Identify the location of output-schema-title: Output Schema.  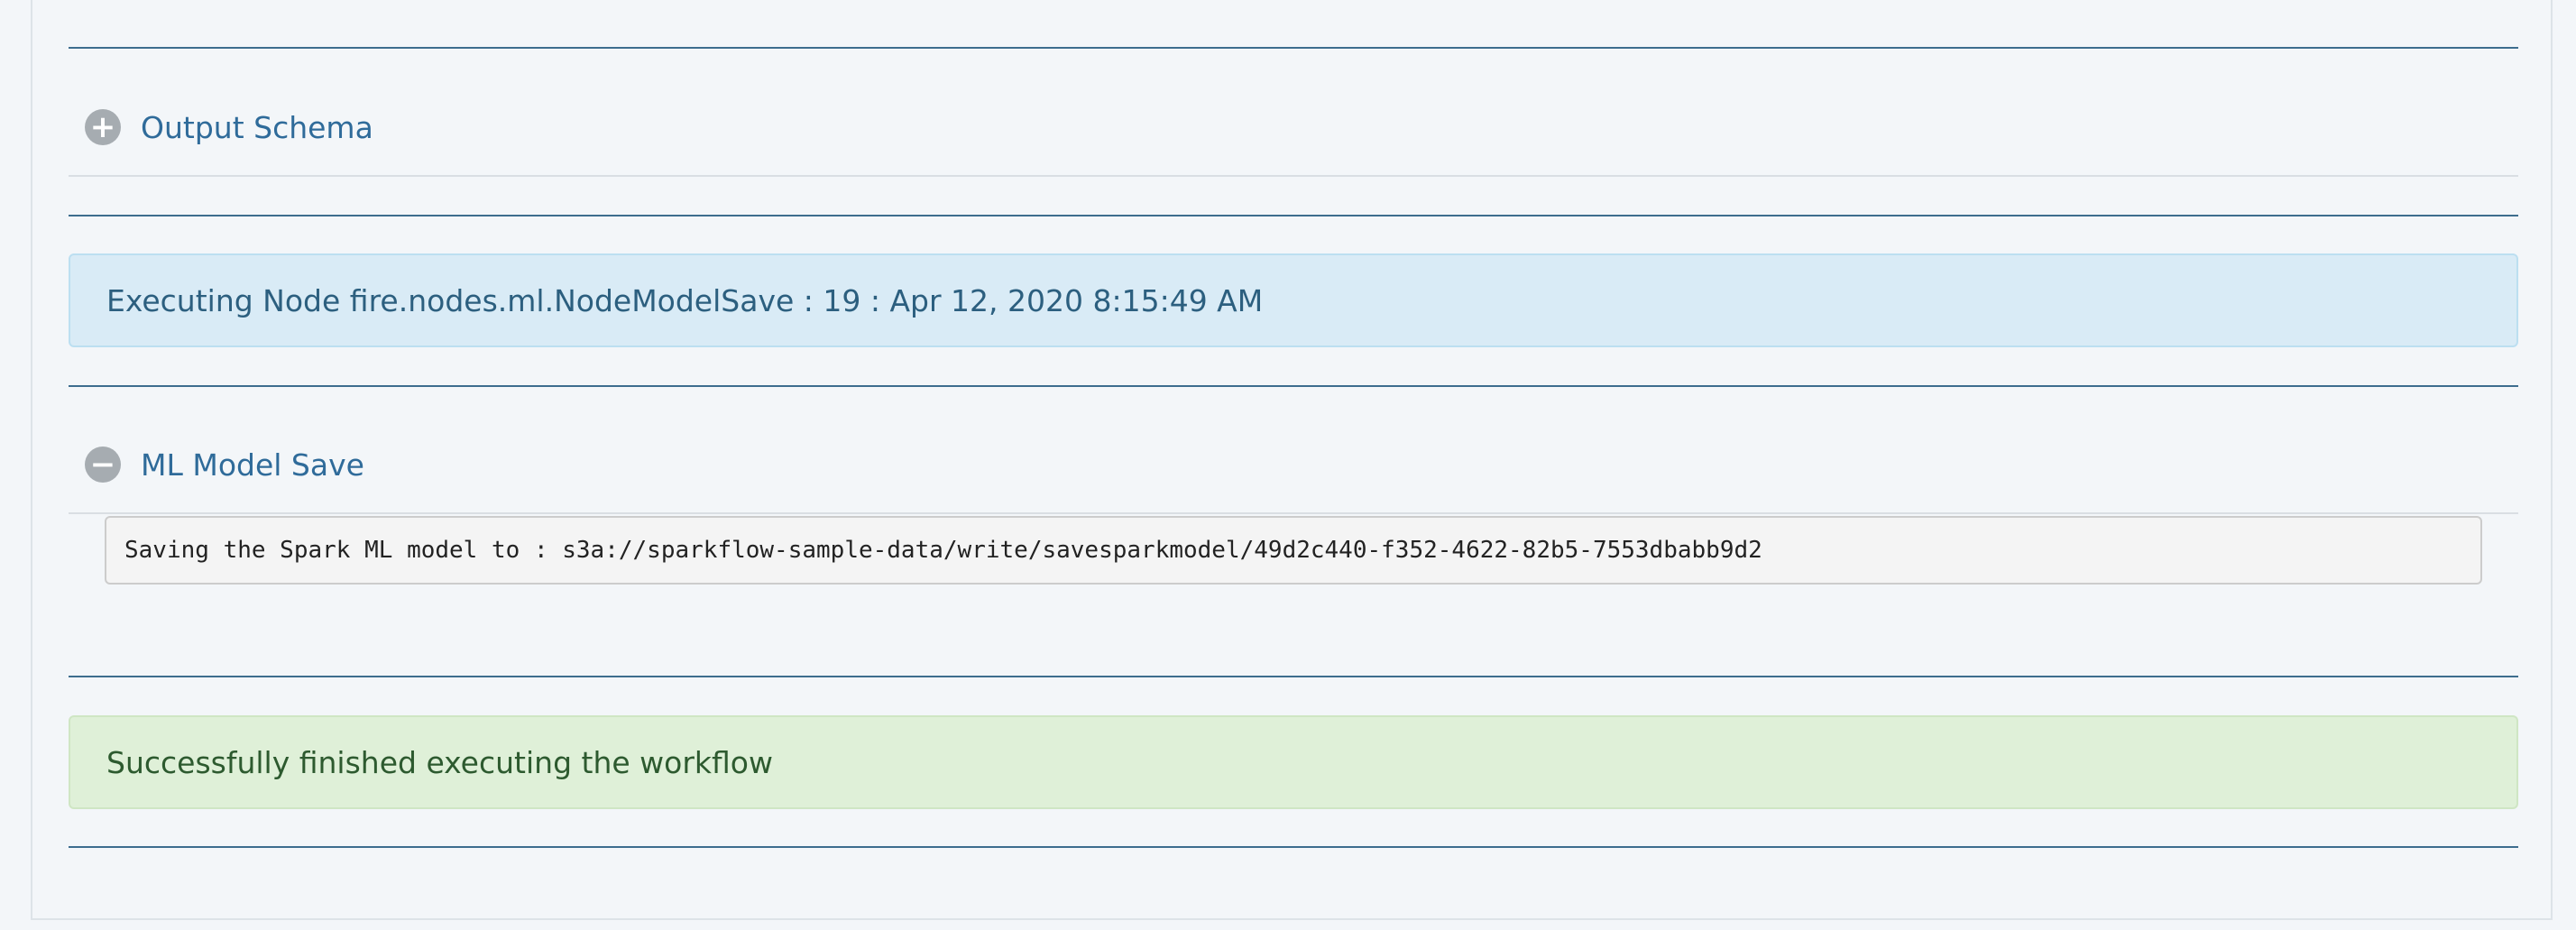
(257, 127).